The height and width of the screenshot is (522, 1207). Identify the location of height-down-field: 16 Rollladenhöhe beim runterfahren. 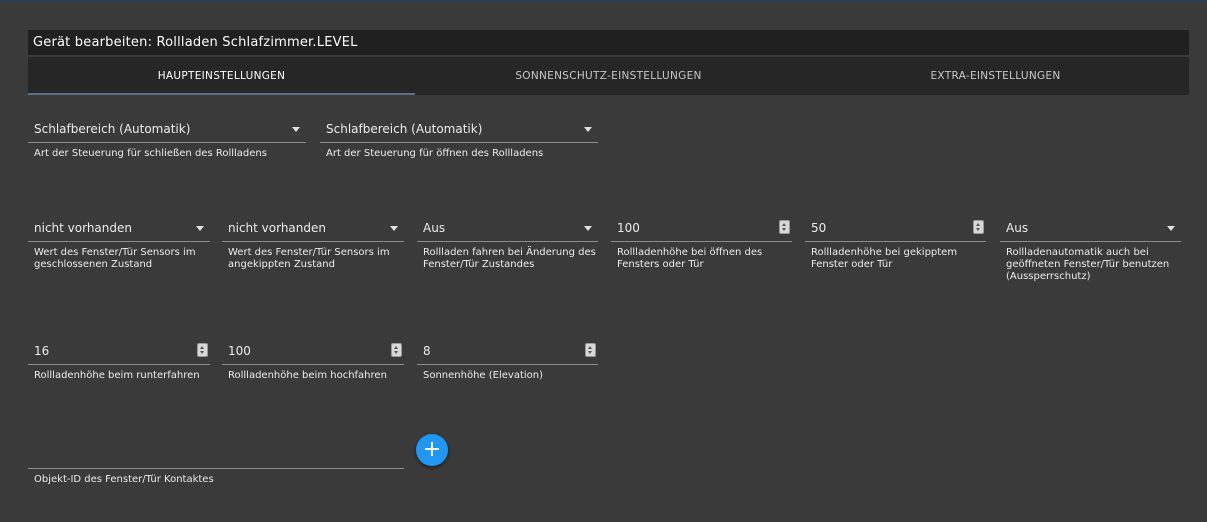
(119, 359).